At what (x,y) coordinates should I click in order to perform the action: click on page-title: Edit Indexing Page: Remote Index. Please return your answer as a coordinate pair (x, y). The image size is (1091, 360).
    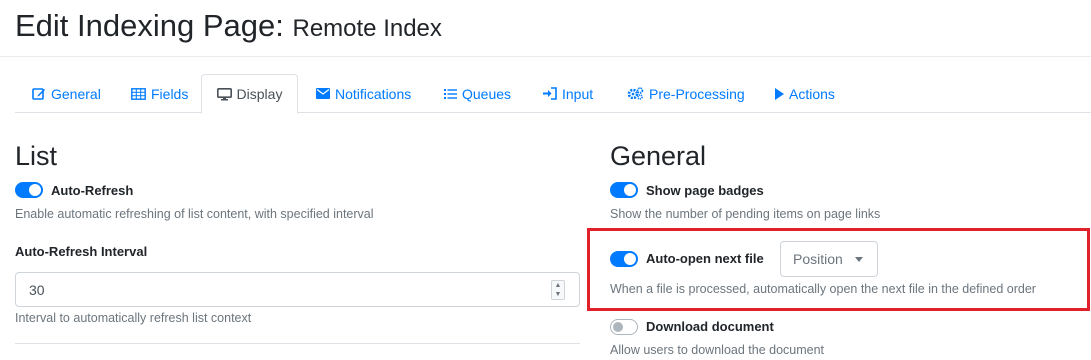
    Looking at the image, I should click on (228, 26).